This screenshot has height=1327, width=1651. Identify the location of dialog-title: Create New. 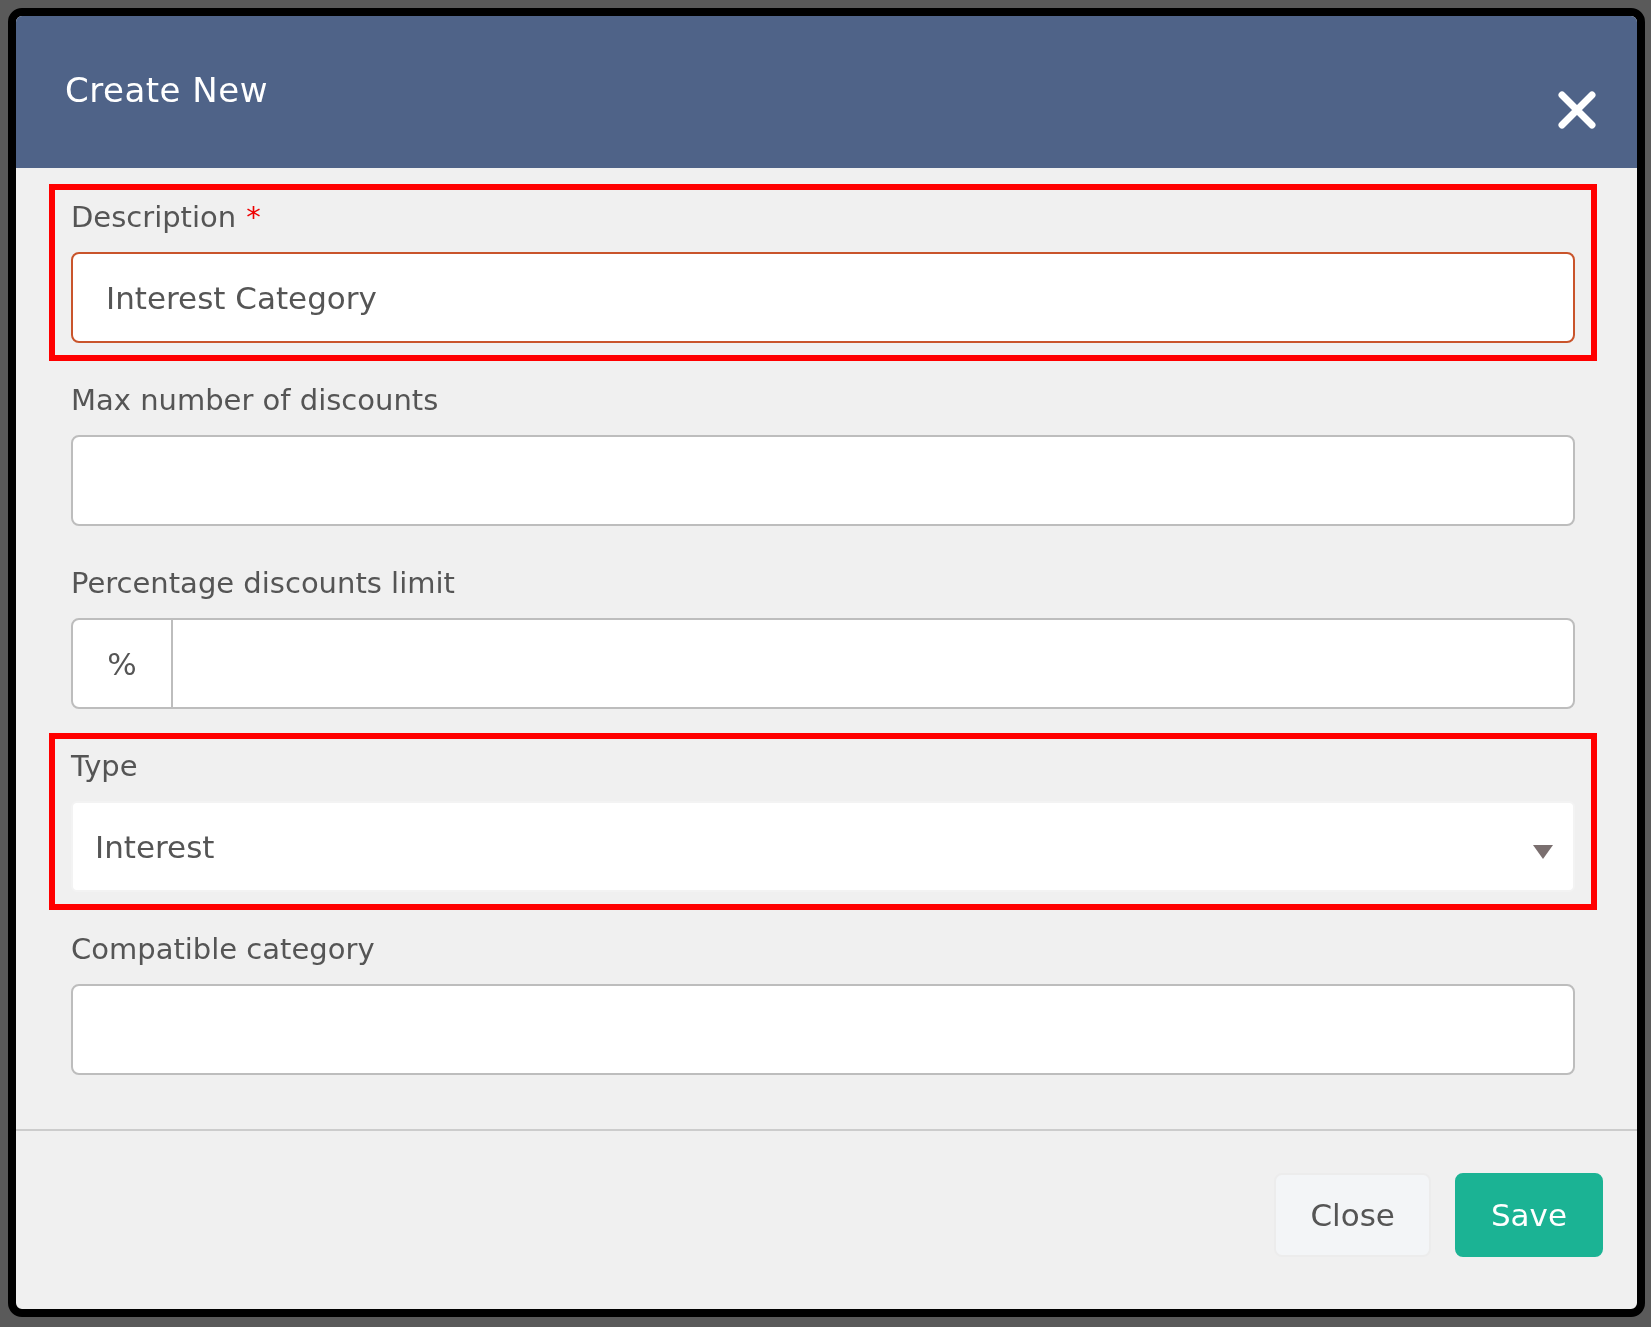
(166, 90).